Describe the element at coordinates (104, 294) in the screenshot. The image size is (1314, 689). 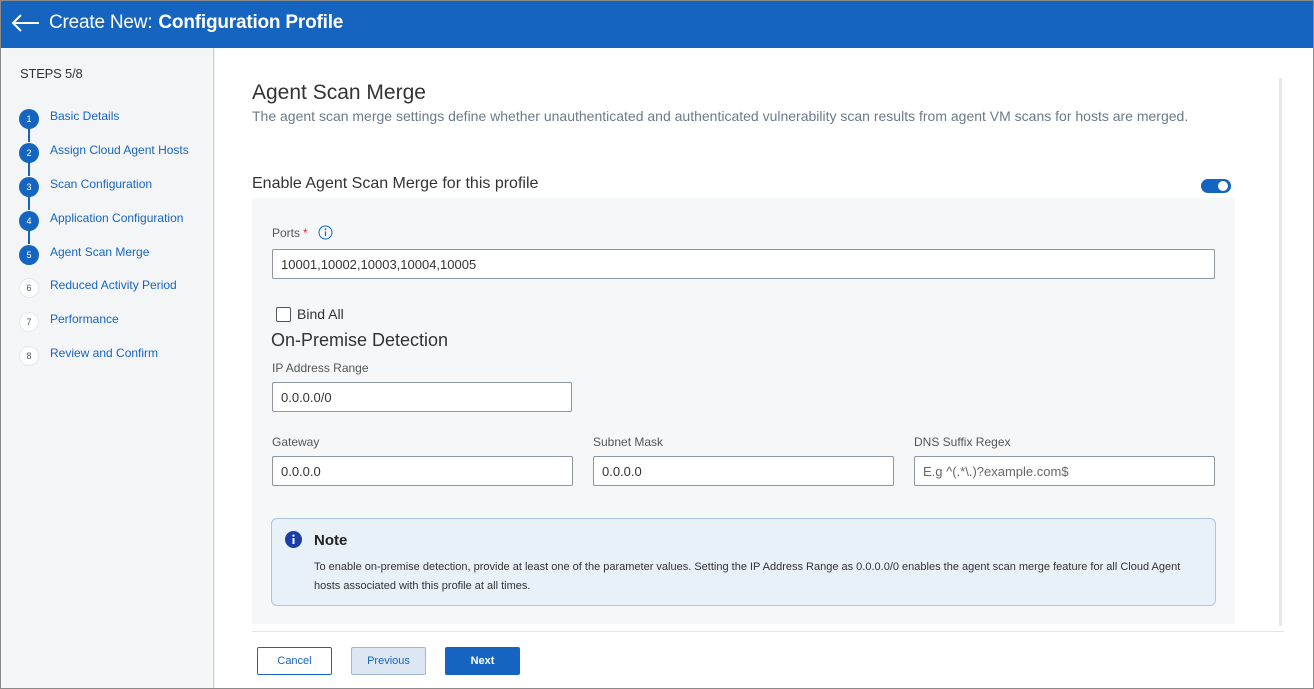
I see `step-reduced-activity-period: 6 Reduced Activity Period` at that location.